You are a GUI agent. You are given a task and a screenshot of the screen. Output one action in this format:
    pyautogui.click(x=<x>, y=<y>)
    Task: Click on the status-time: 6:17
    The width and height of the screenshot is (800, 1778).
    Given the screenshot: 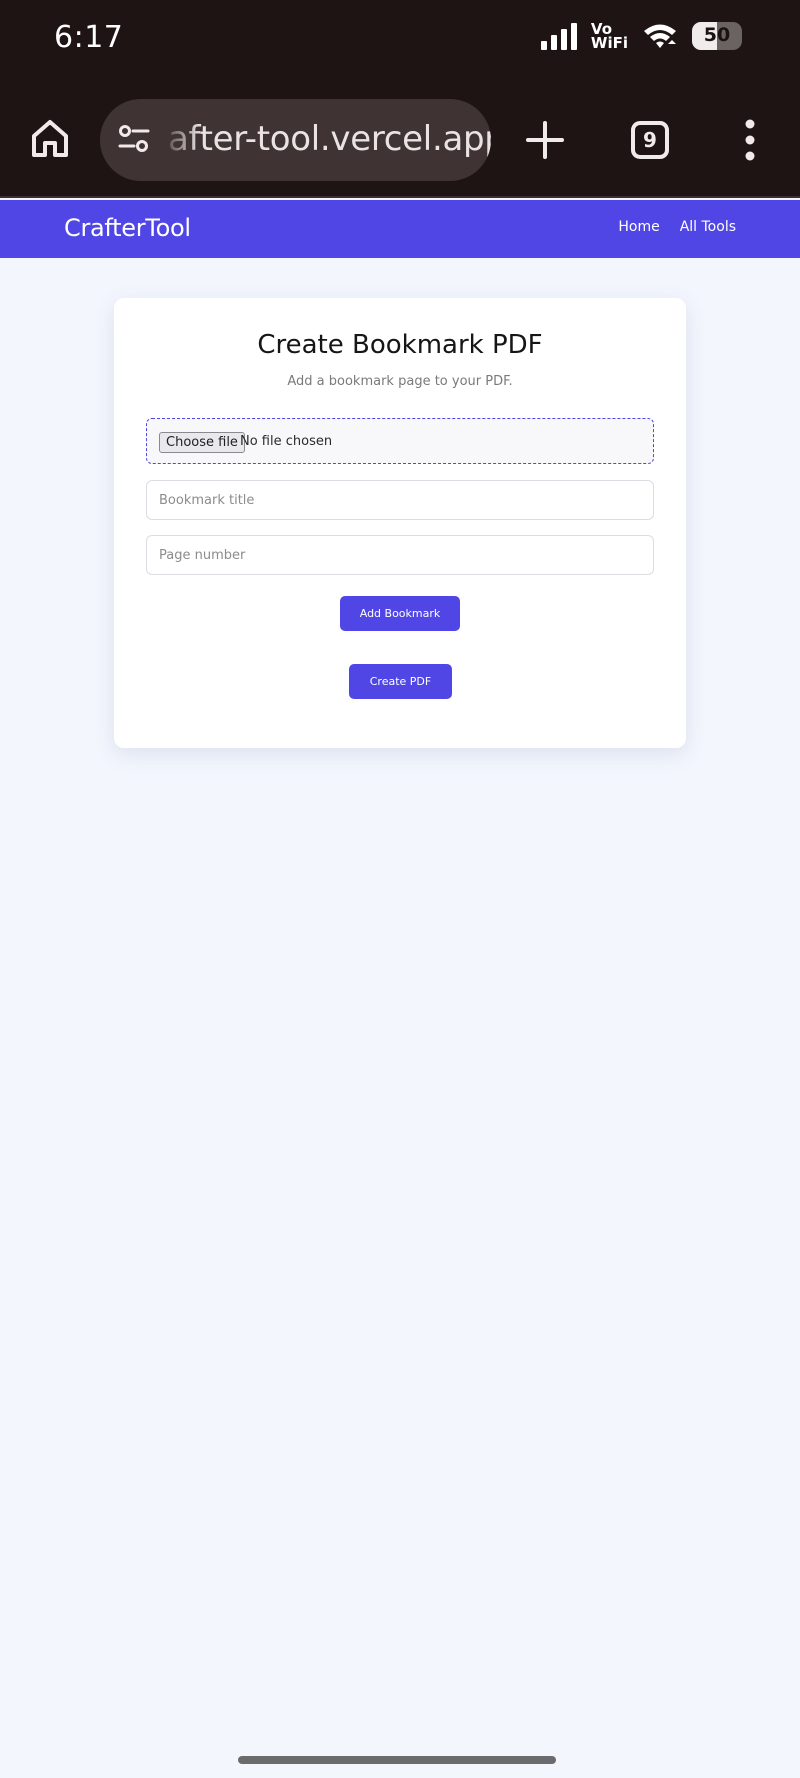 What is the action you would take?
    pyautogui.click(x=89, y=37)
    